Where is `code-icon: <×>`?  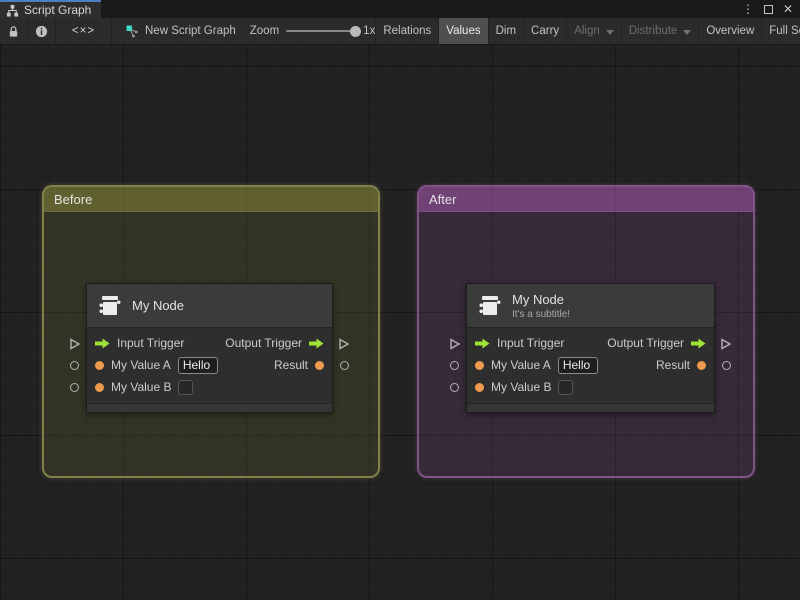 code-icon: <×> is located at coordinates (83, 31).